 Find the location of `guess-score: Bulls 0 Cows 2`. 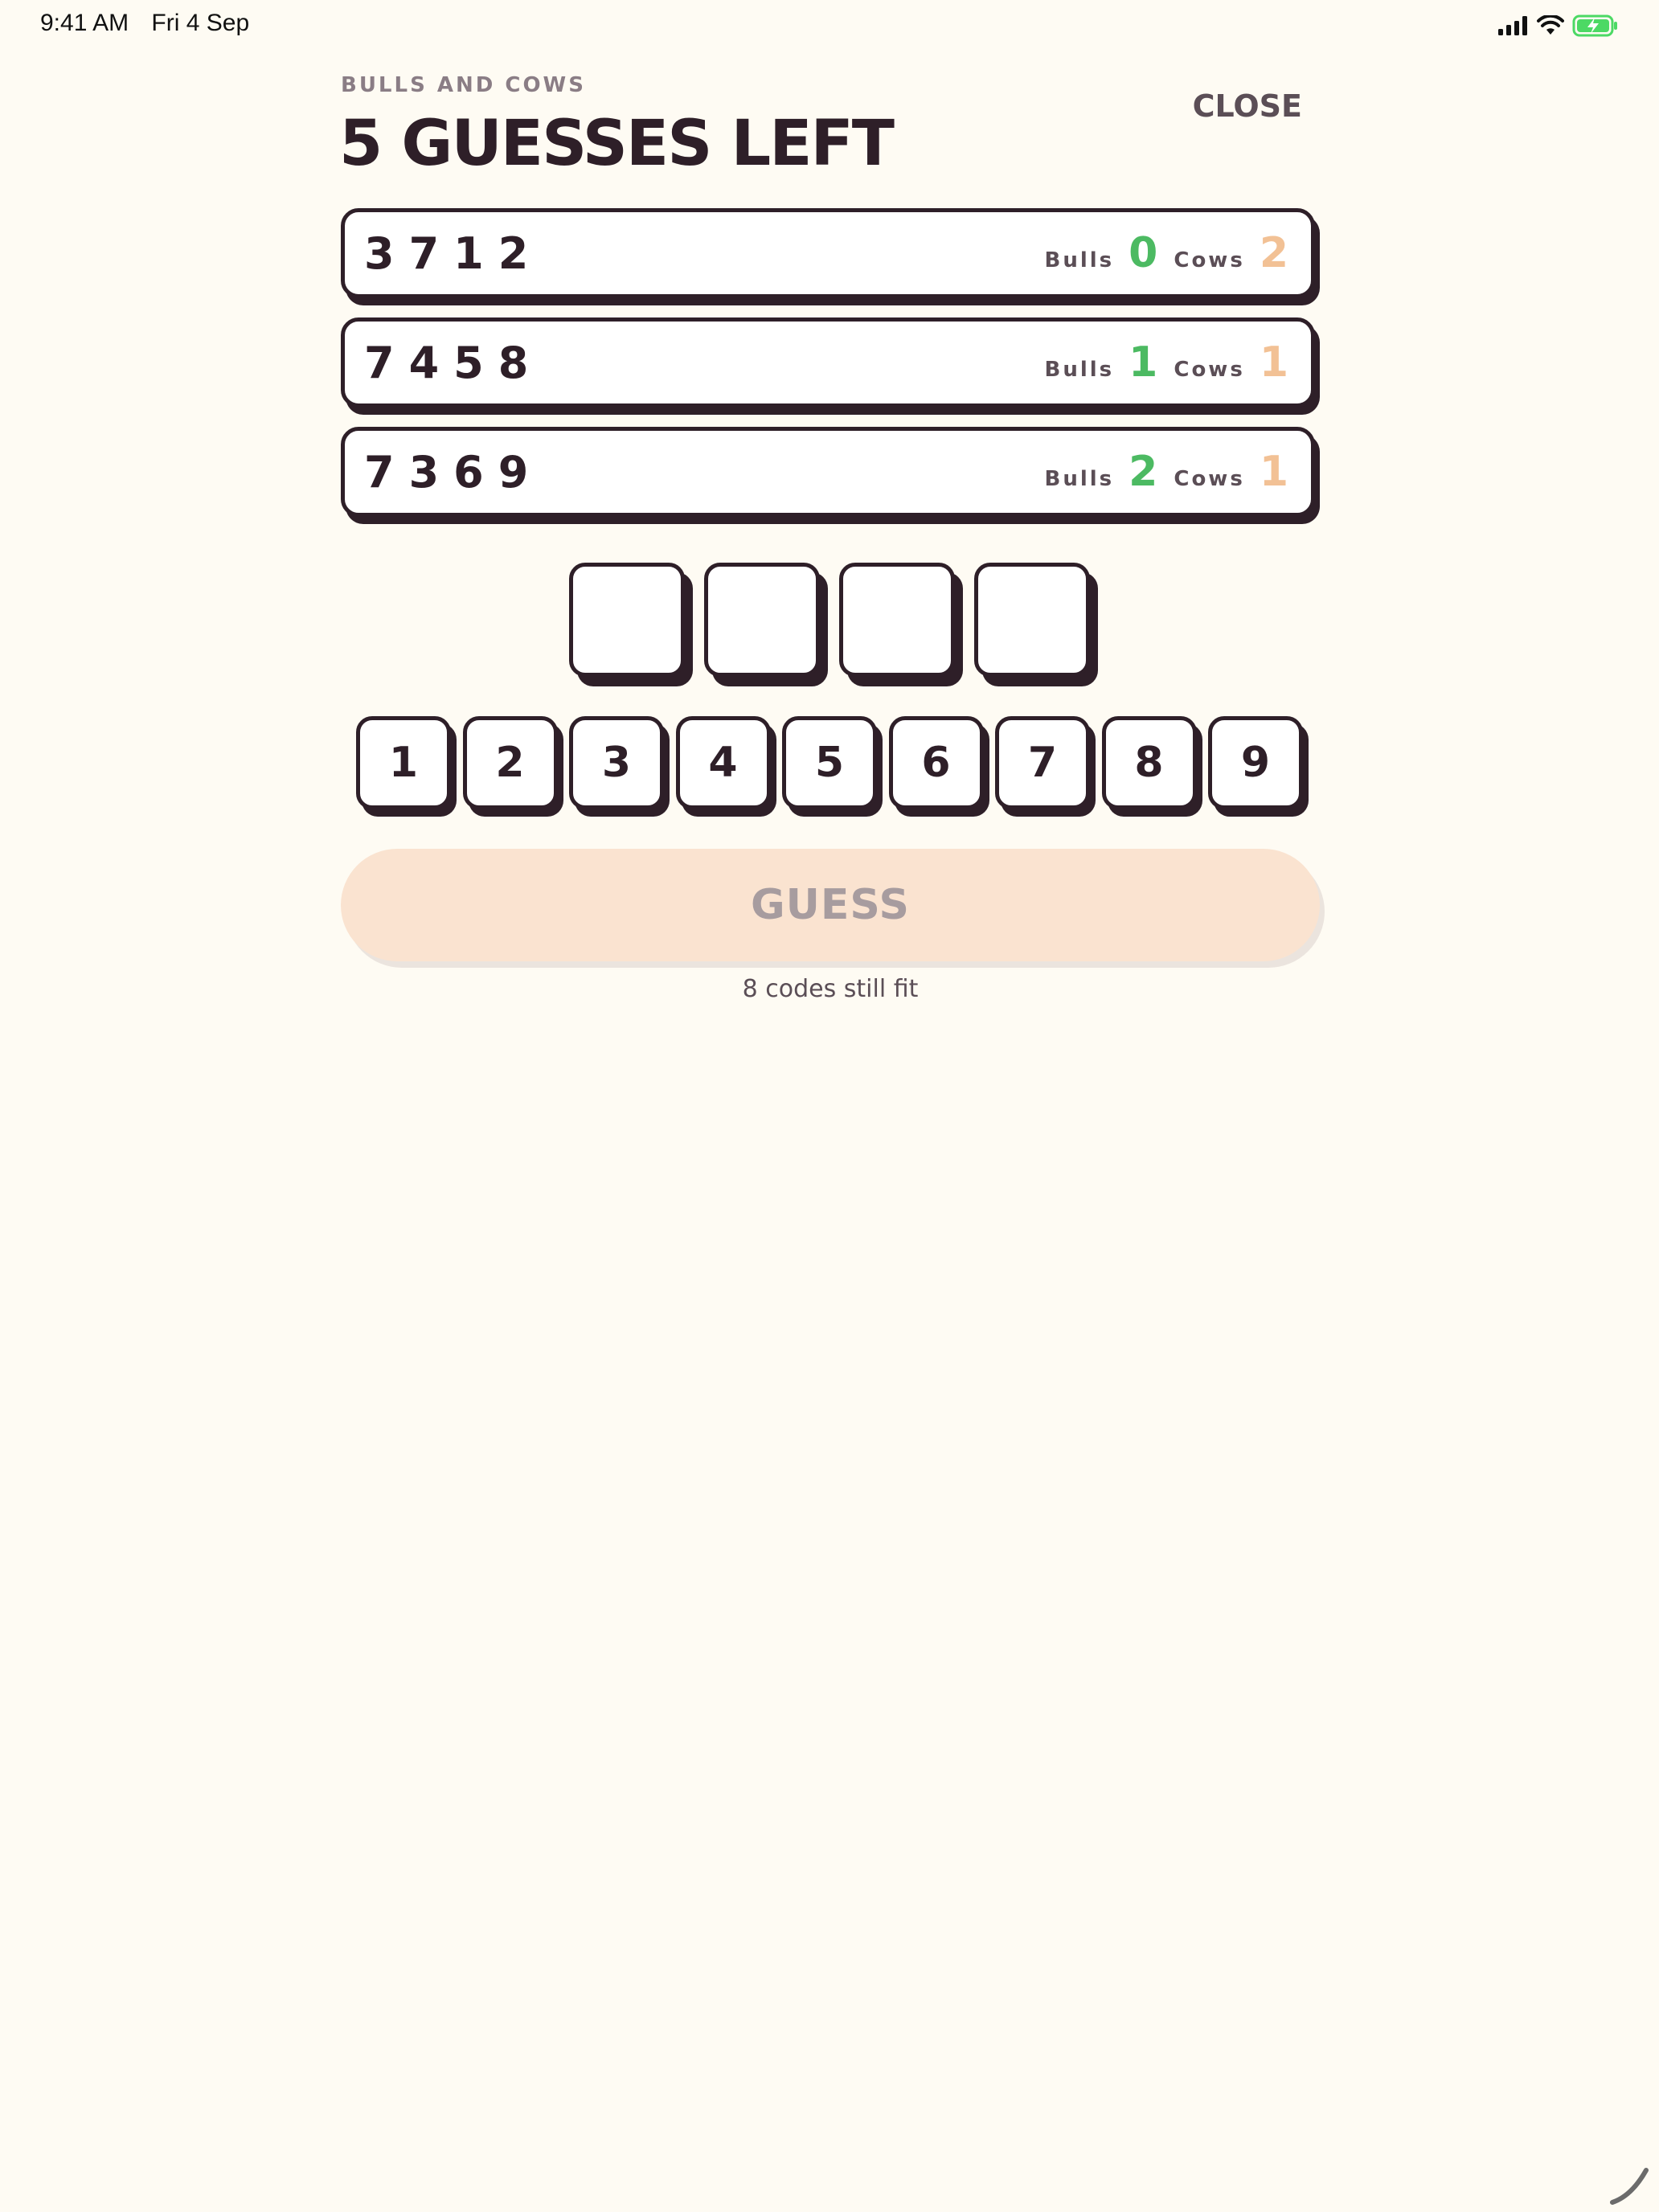

guess-score: Bulls 0 Cows 2 is located at coordinates (1166, 253).